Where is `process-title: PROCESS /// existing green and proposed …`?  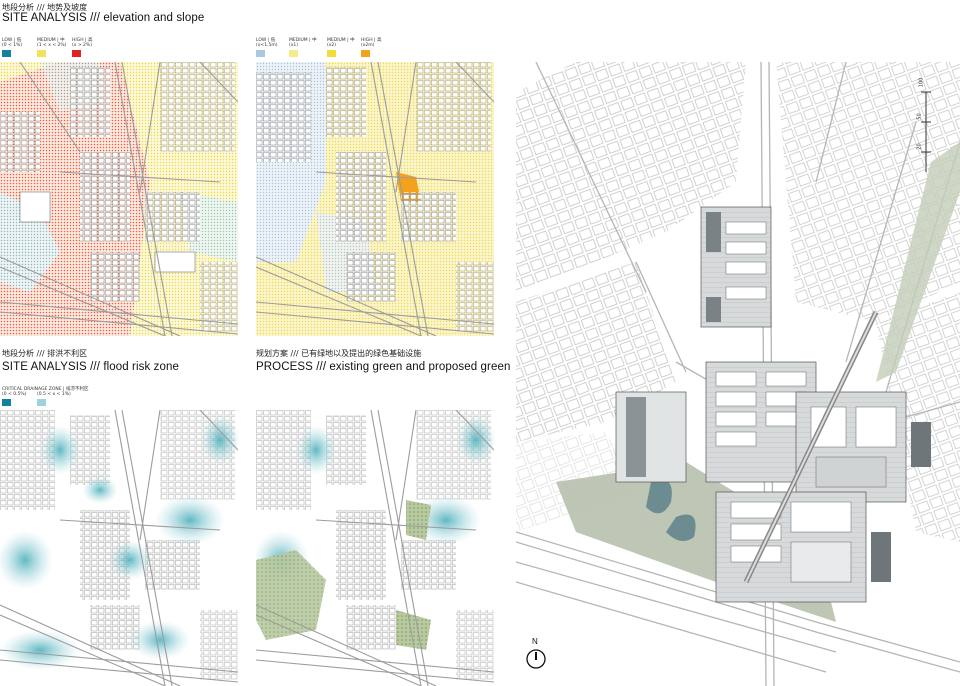 process-title: PROCESS /// existing green and proposed … is located at coordinates (383, 367).